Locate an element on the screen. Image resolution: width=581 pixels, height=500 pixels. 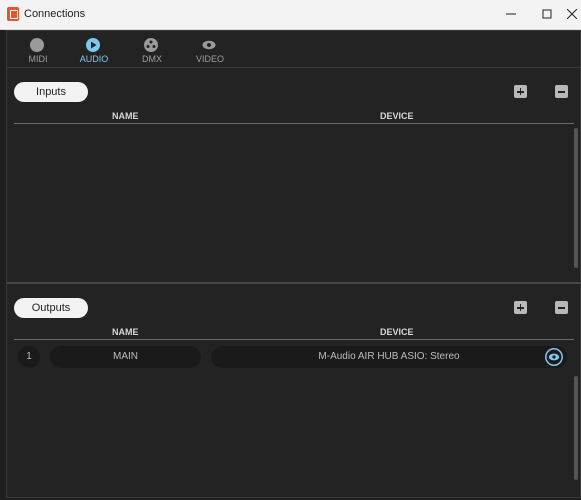
minimize-button is located at coordinates (511, 14).